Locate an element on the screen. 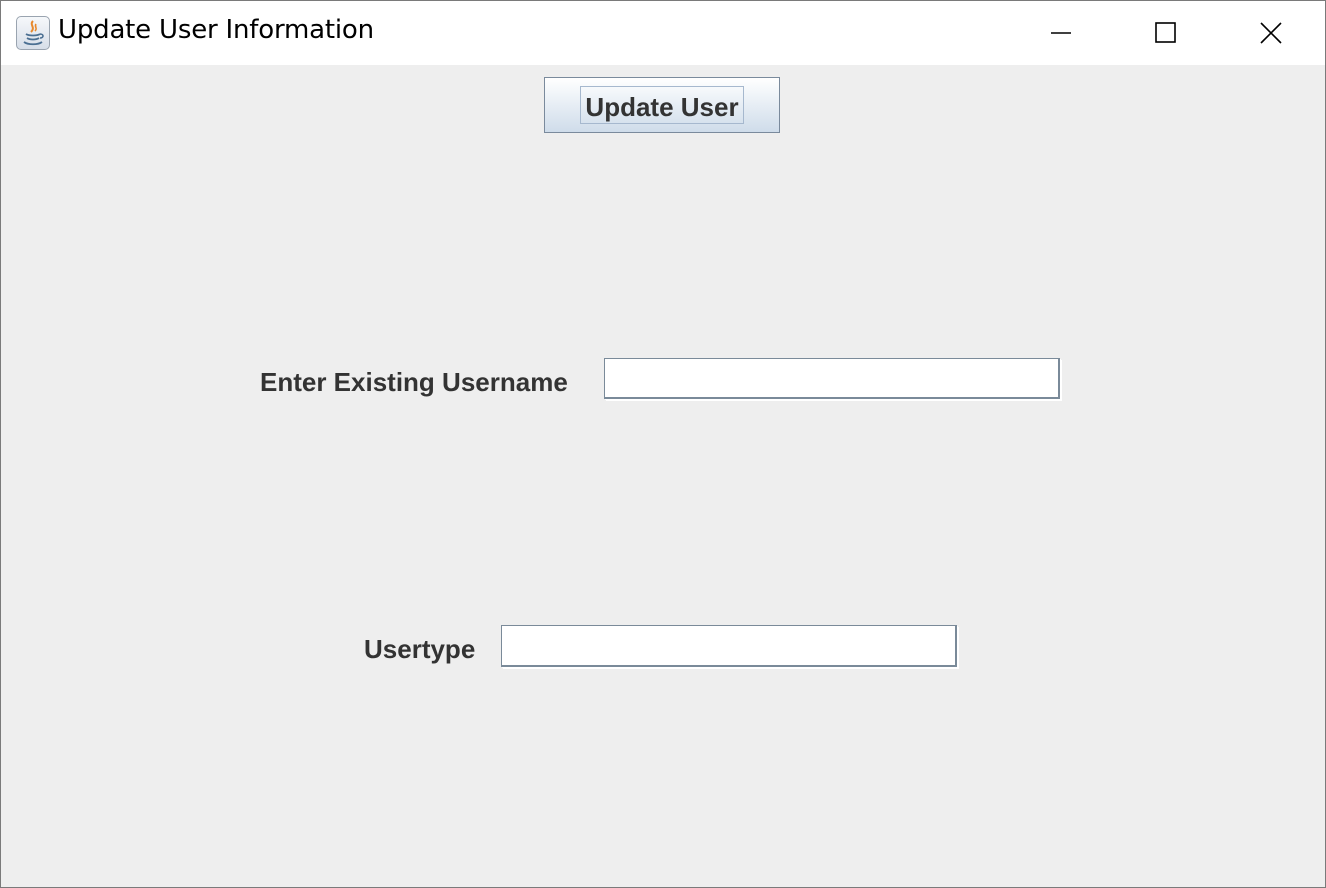 This screenshot has width=1326, height=888. username-label: Enter Existing Username is located at coordinates (414, 382).